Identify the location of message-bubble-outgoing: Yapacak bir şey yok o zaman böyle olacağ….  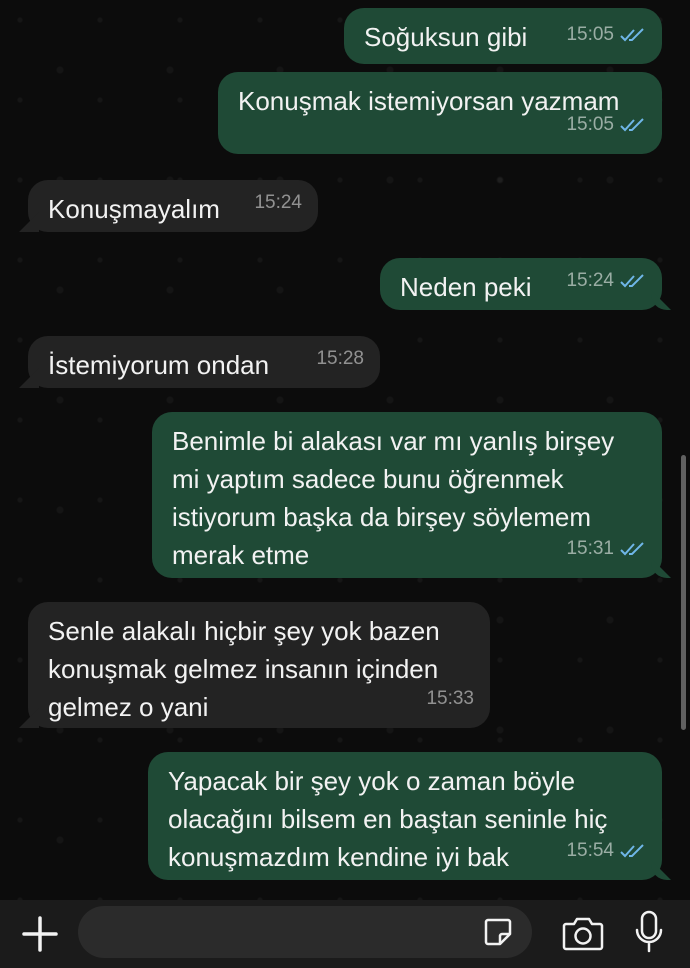
(405, 816).